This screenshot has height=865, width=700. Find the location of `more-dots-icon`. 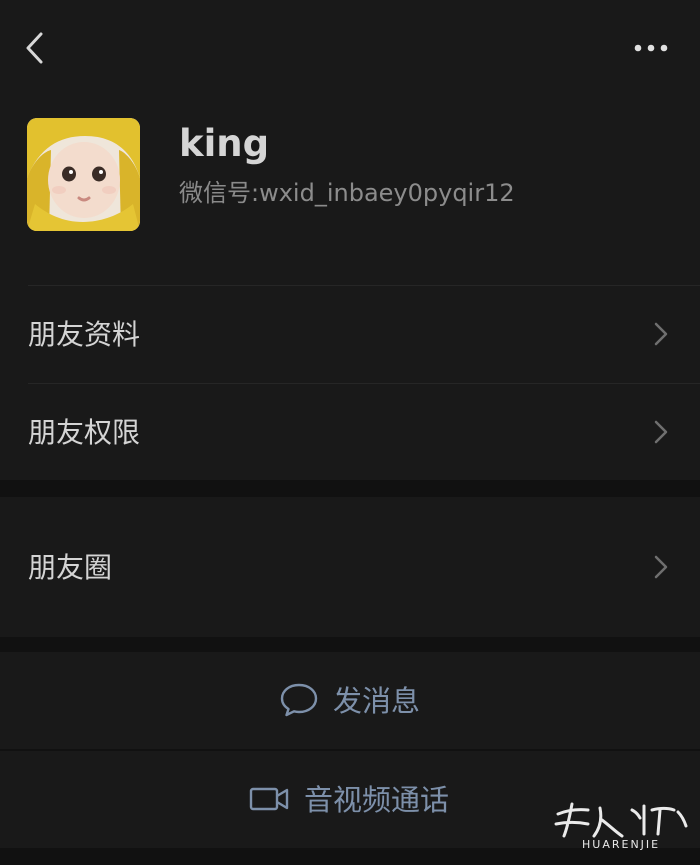

more-dots-icon is located at coordinates (651, 48).